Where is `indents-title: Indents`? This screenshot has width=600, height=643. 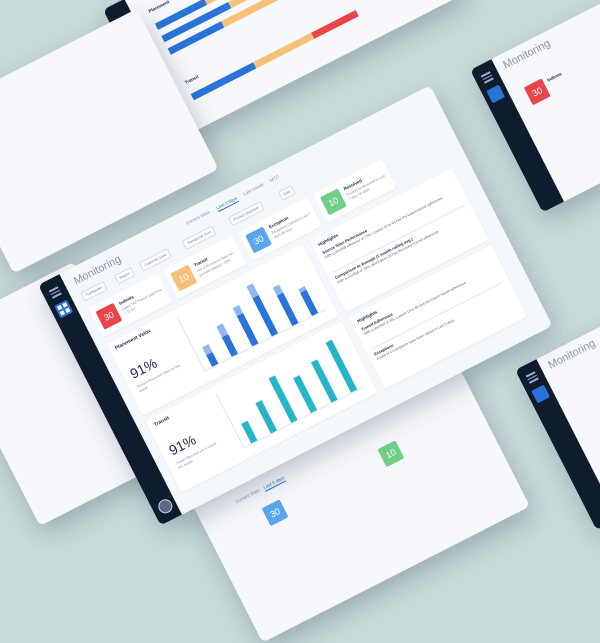 indents-title: Indents is located at coordinates (554, 77).